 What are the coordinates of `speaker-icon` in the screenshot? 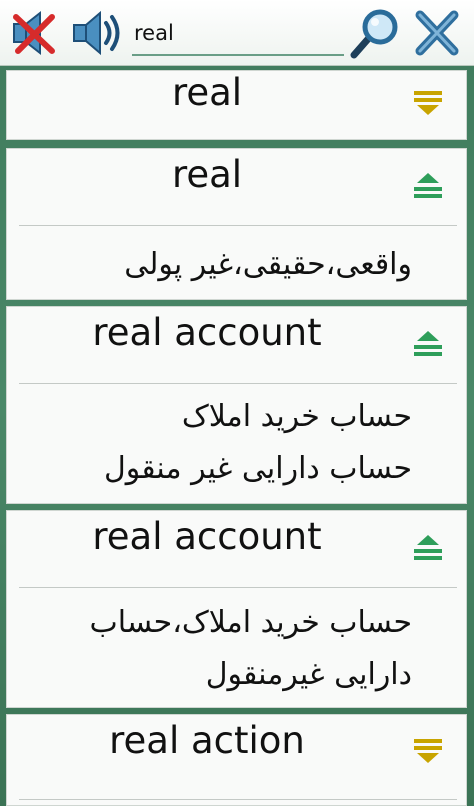 It's located at (96, 33).